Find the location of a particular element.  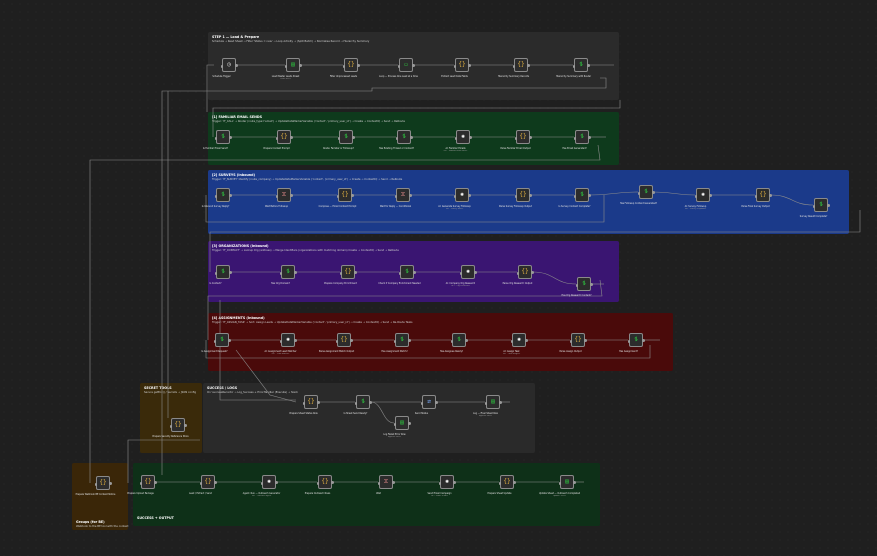

node-switch-g2-3: ⥮ Has Existing Thread or Contact? is located at coordinates (396, 140).